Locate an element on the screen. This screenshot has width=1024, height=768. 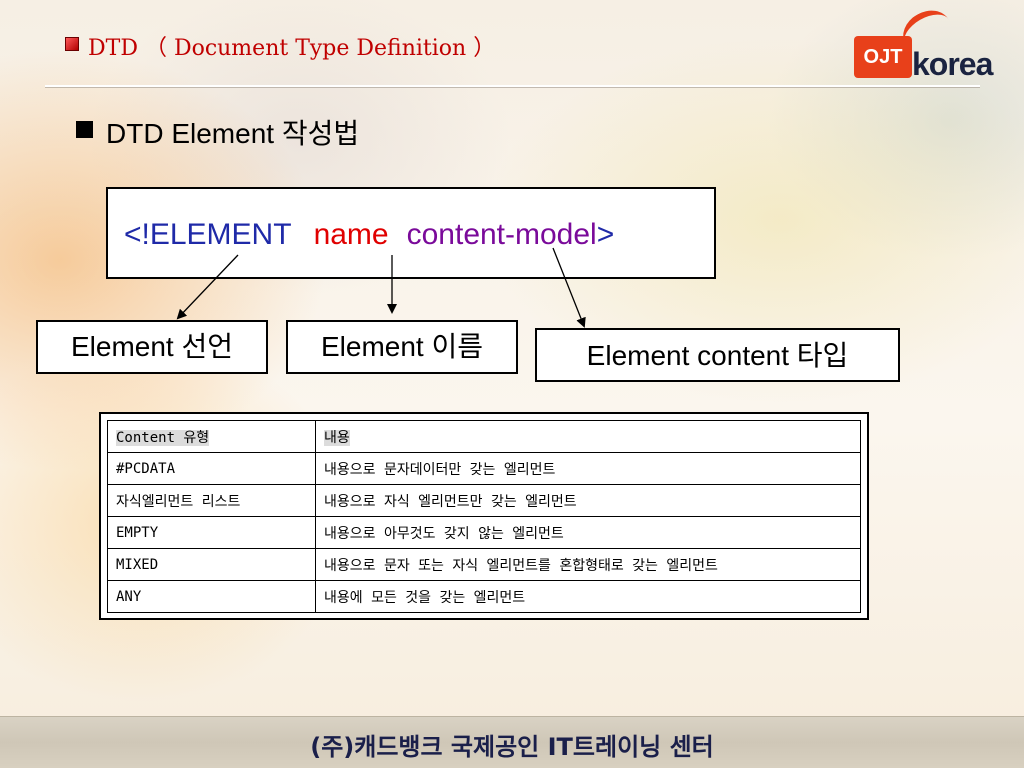
footer-bar: (주)캐드뱅크 국제공인 IT트레이닝 센터 is located at coordinates (512, 742).